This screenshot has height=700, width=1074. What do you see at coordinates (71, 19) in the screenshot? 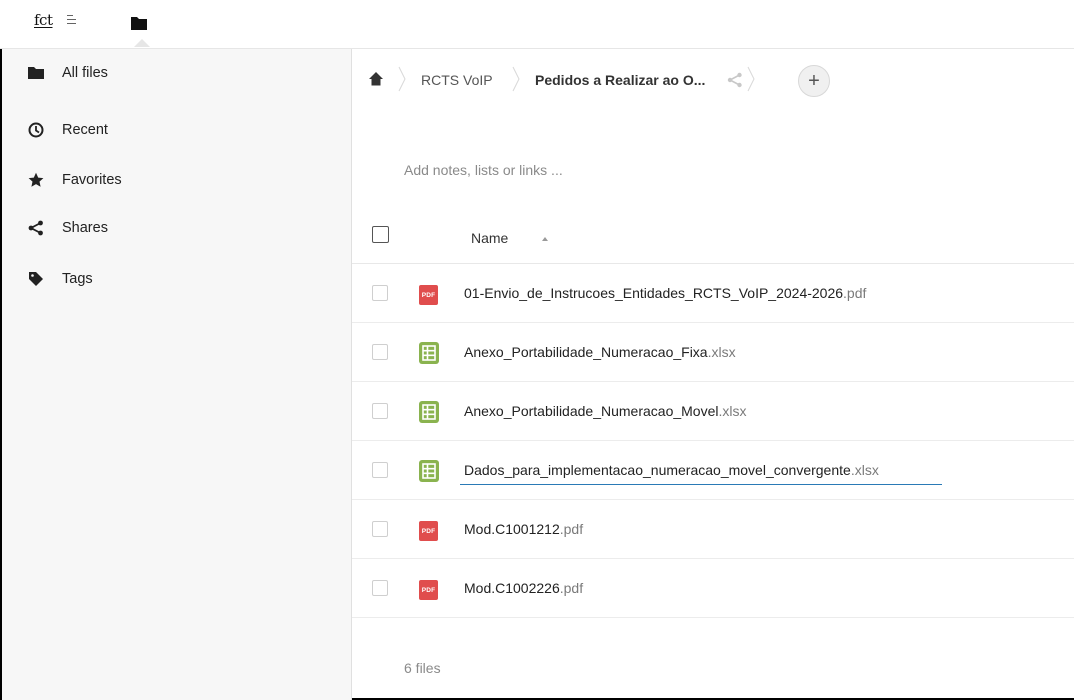
I see `logo-subtext: ▬▬ ▬▬▬ ▬▬▬` at bounding box center [71, 19].